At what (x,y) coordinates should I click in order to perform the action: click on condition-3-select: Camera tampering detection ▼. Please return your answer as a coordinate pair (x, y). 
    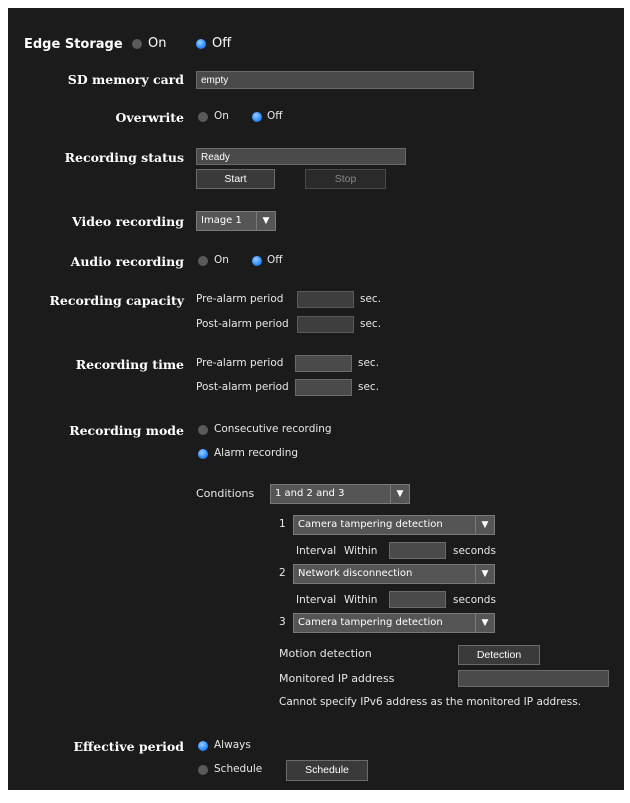
    Looking at the image, I should click on (394, 623).